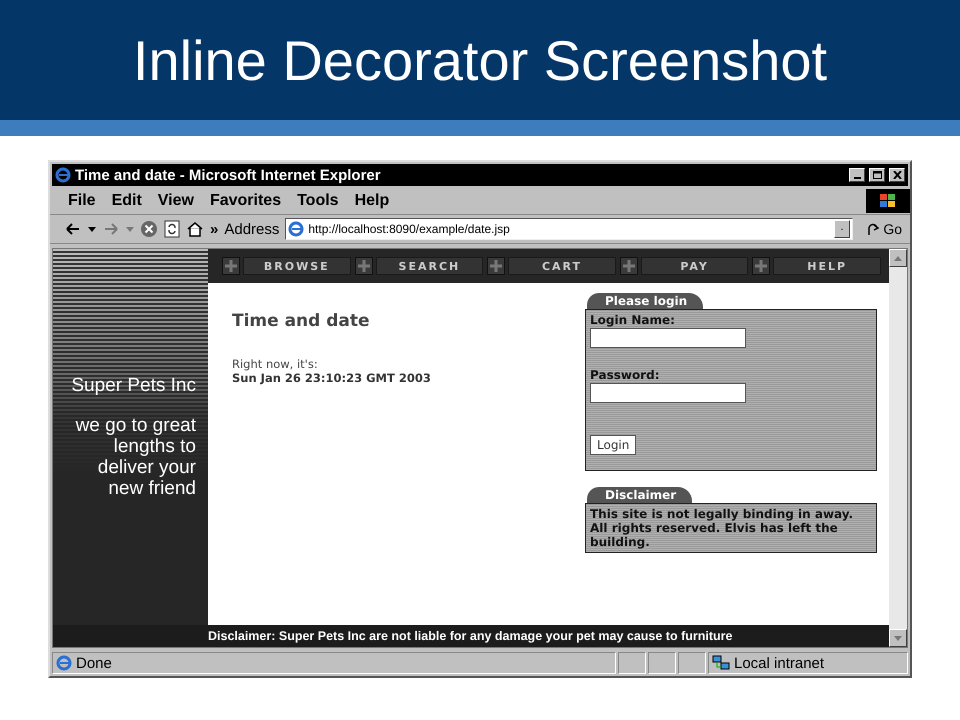 The height and width of the screenshot is (720, 960). I want to click on dropdown-button, so click(842, 229).